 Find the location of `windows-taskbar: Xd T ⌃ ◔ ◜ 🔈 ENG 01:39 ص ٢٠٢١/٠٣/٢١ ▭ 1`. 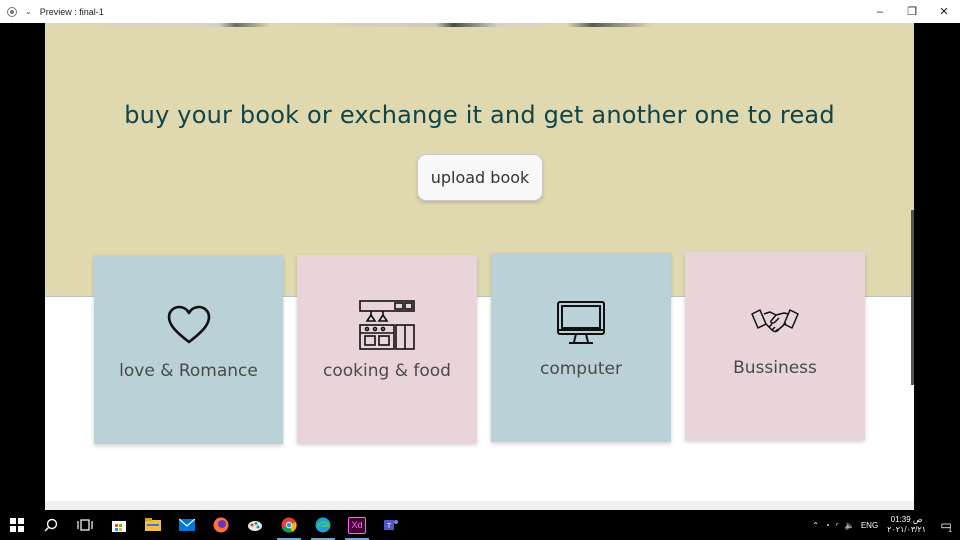

windows-taskbar: Xd T ⌃ ◔ ◜ 🔈 ENG 01:39 ص ٢٠٢١/٠٣/٢١ ▭ 1 is located at coordinates (480, 525).